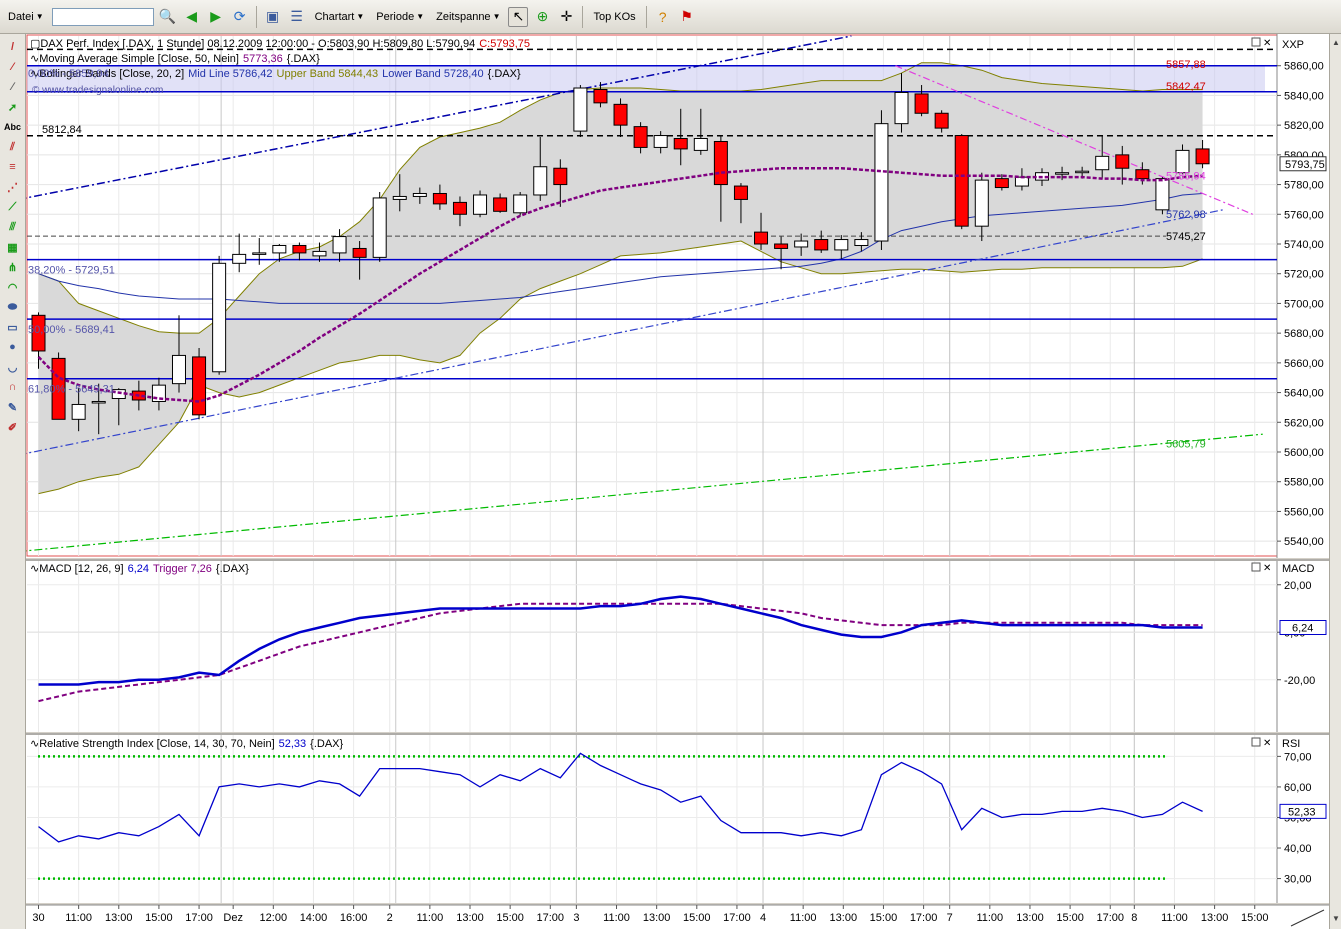  Describe the element at coordinates (102, 16) in the screenshot. I see `symbol-search-input` at that location.